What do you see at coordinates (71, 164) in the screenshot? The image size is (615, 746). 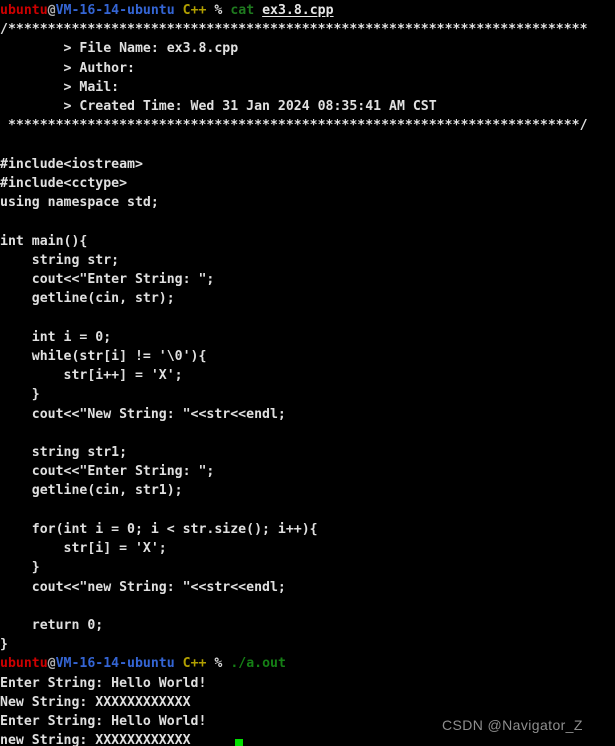 I see `code-line: #include<iostream>` at bounding box center [71, 164].